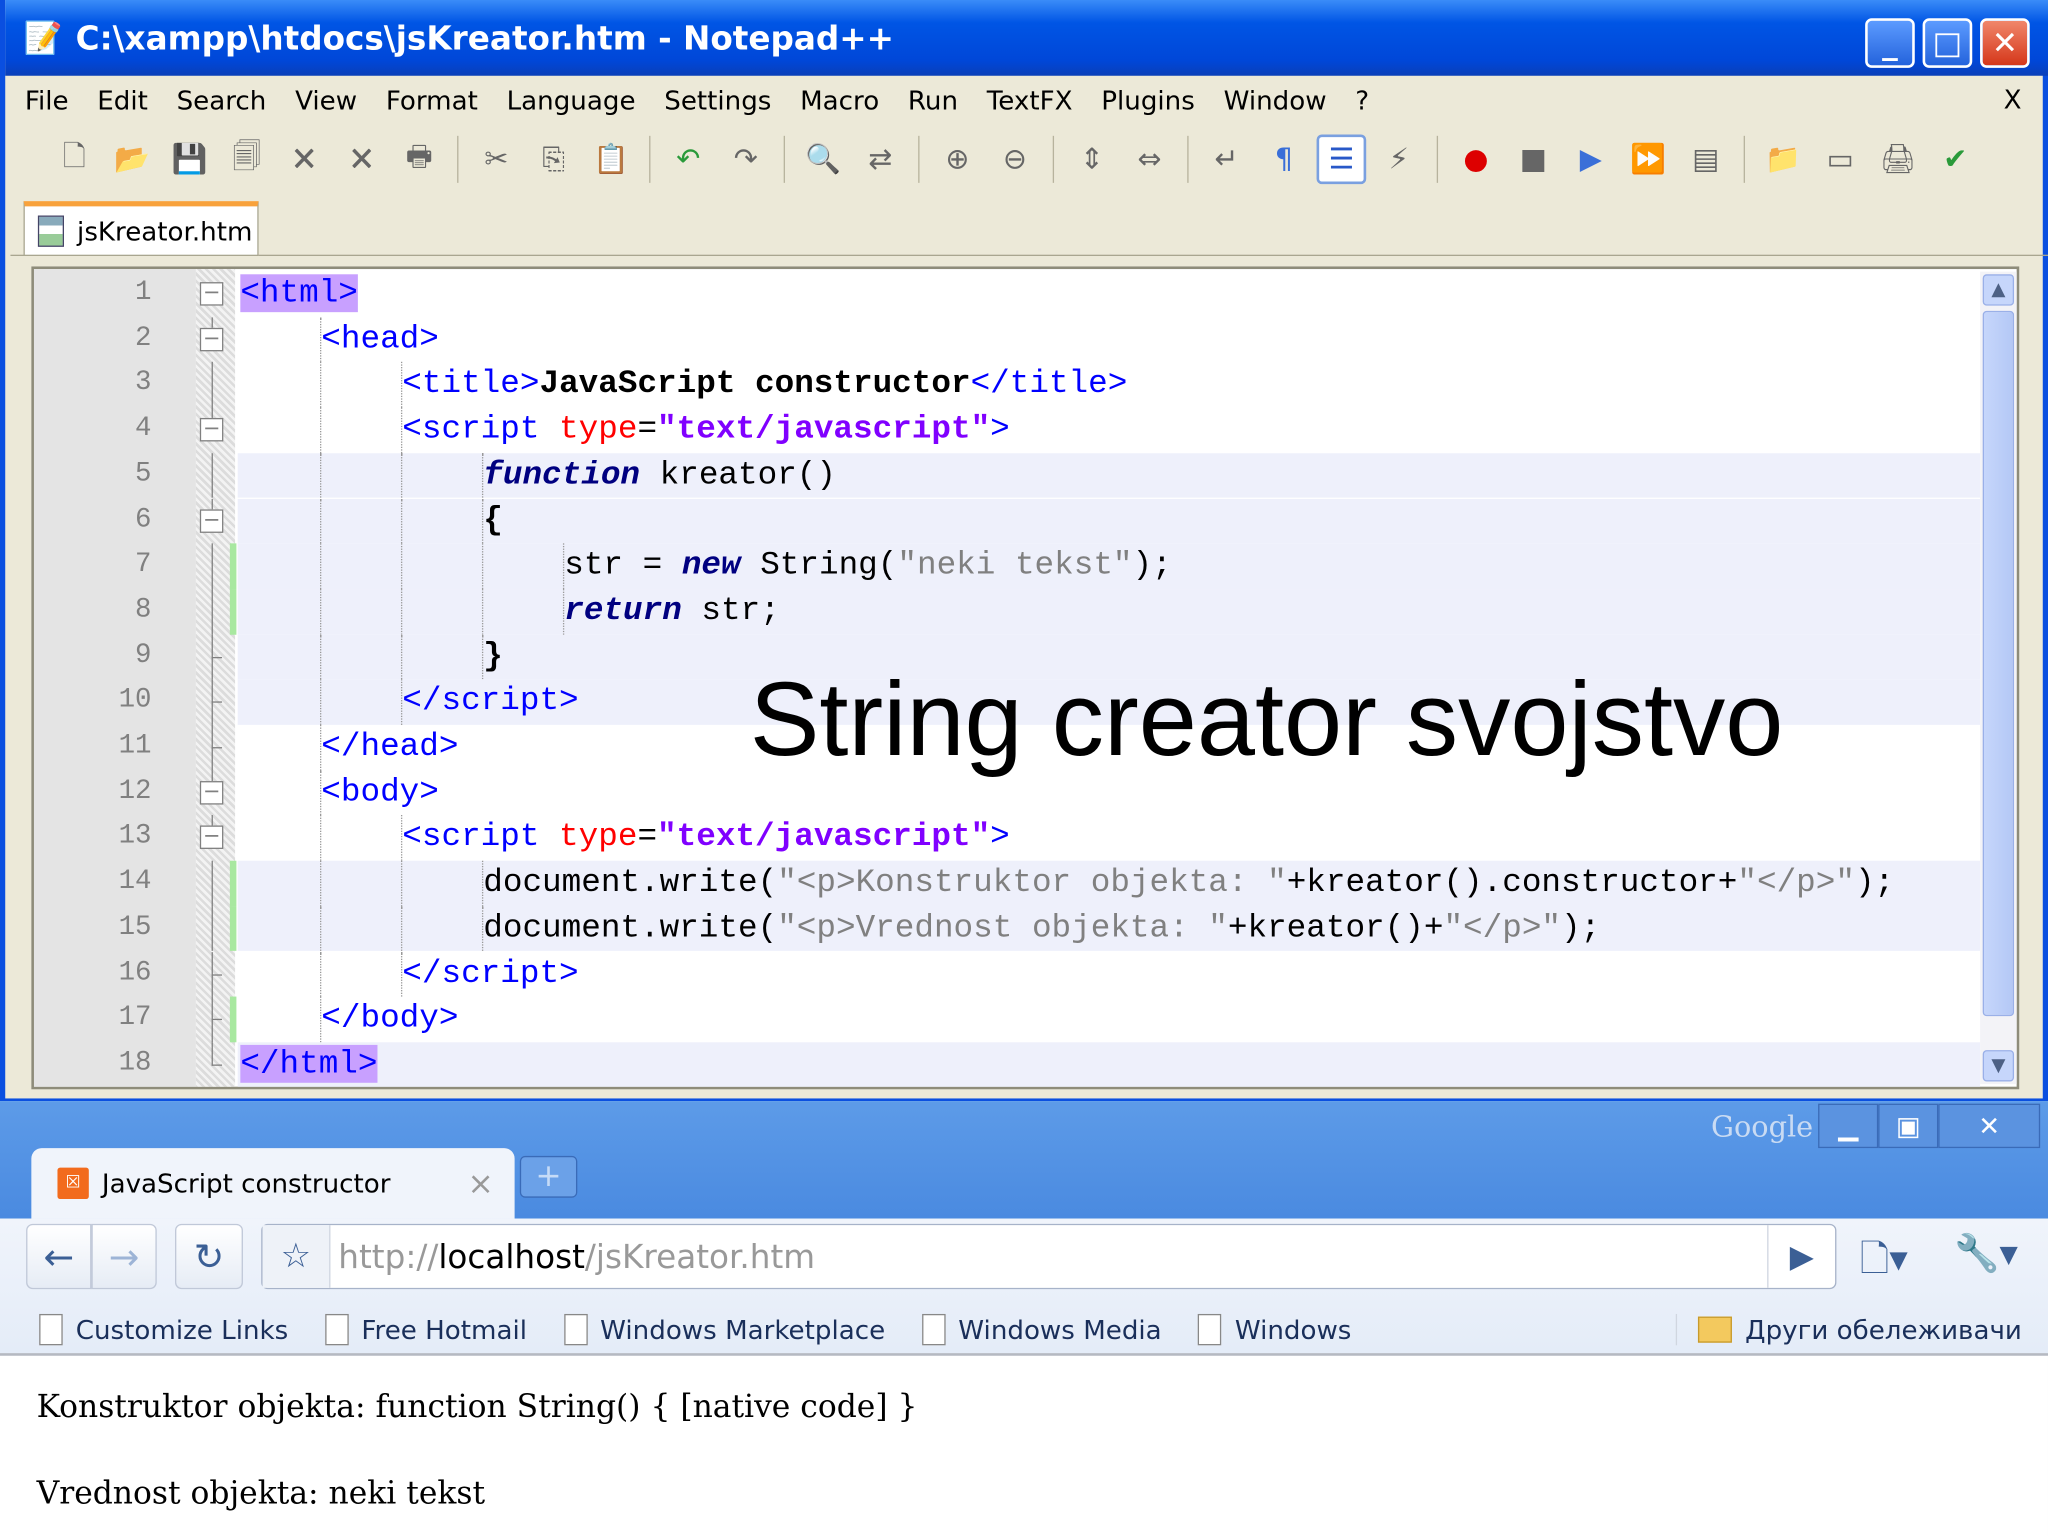 The image size is (2048, 1536). What do you see at coordinates (419, 160) in the screenshot?
I see `print-icon: 🖶` at bounding box center [419, 160].